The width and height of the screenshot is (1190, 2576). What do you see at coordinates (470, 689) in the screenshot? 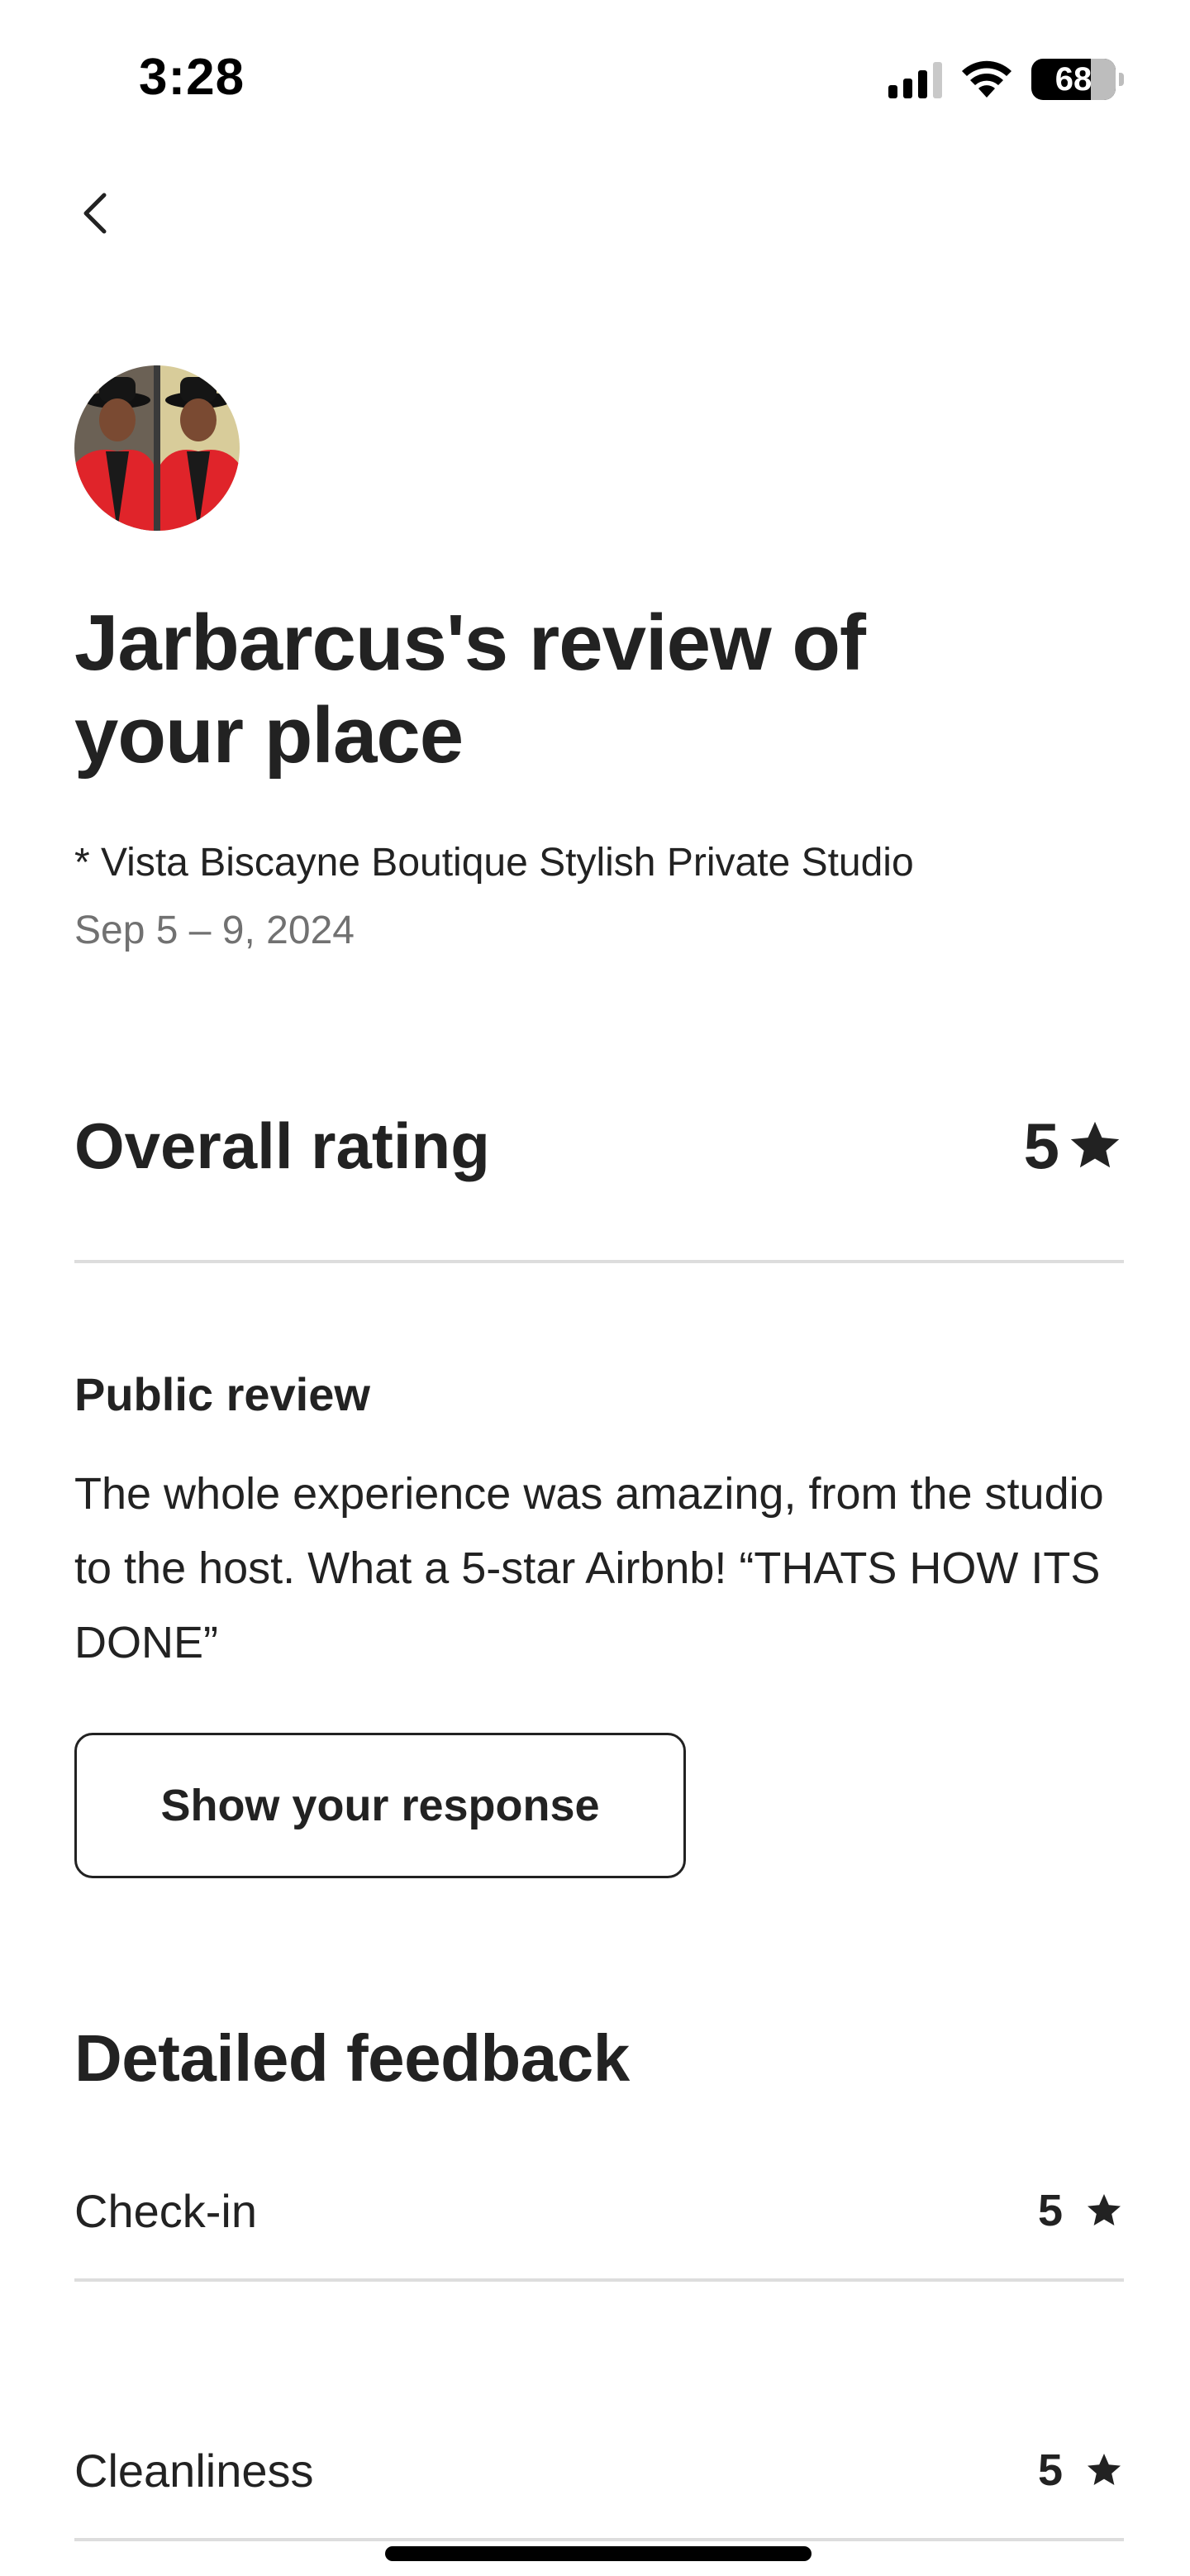
I see `page-title: Jarbarcus's review of your place` at bounding box center [470, 689].